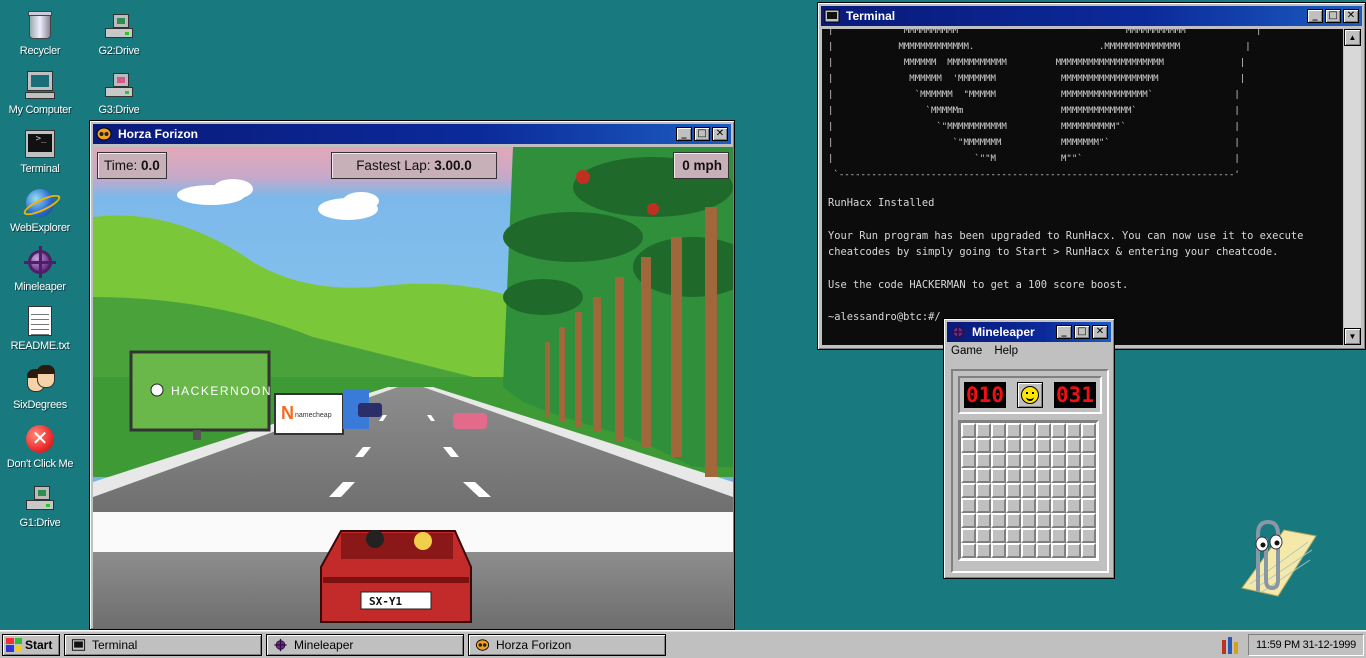  What do you see at coordinates (40, 505) in the screenshot?
I see `desktop-icon-g1-drive: G1:Drive` at bounding box center [40, 505].